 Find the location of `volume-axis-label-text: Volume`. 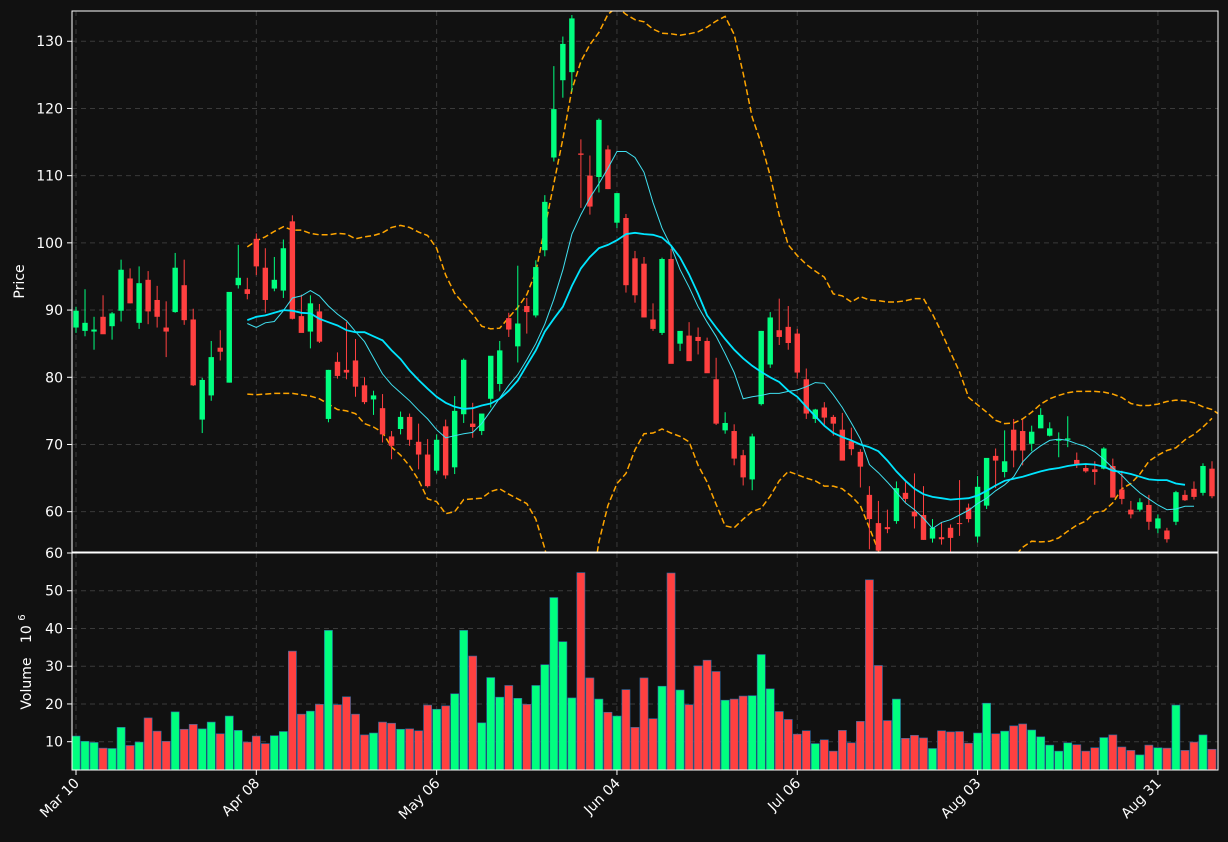

volume-axis-label-text: Volume is located at coordinates (27, 684).